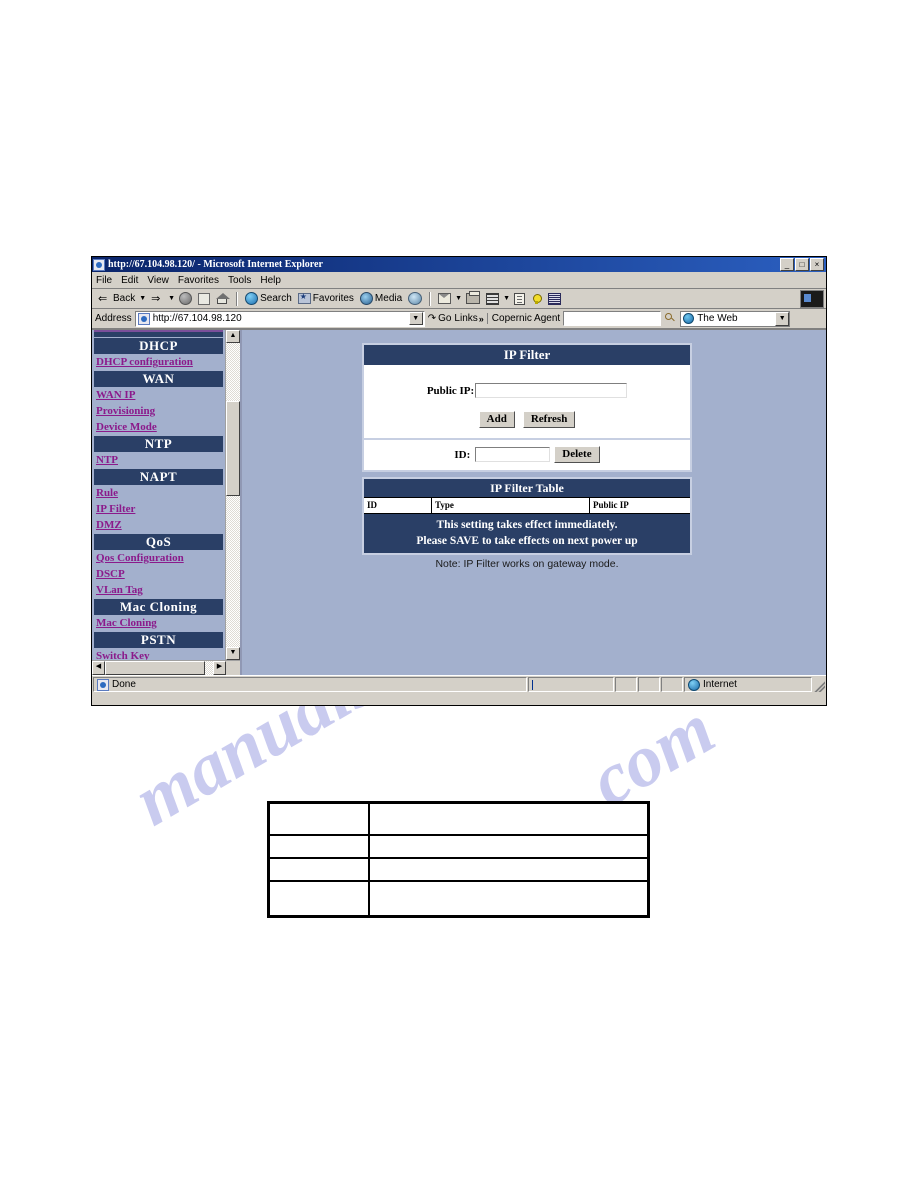 This screenshot has width=918, height=1188. I want to click on scope-dropdown-icon: ▼, so click(782, 318).